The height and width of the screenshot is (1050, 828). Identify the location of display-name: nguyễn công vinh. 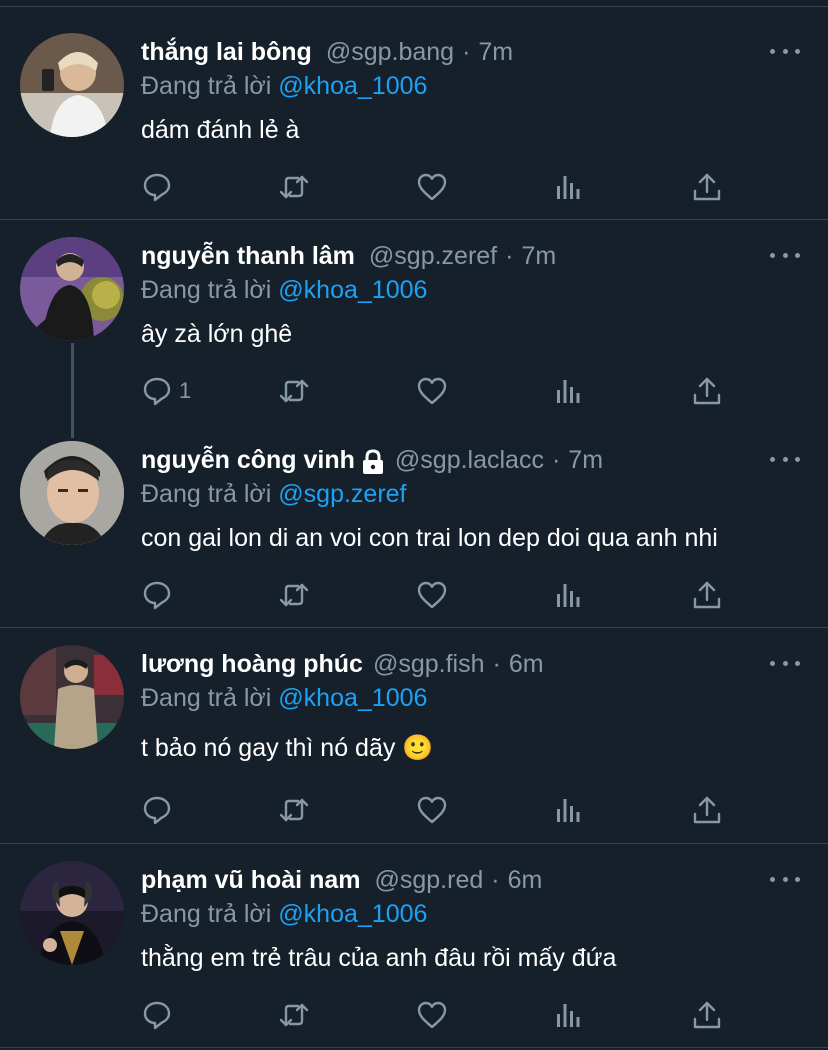
(248, 460).